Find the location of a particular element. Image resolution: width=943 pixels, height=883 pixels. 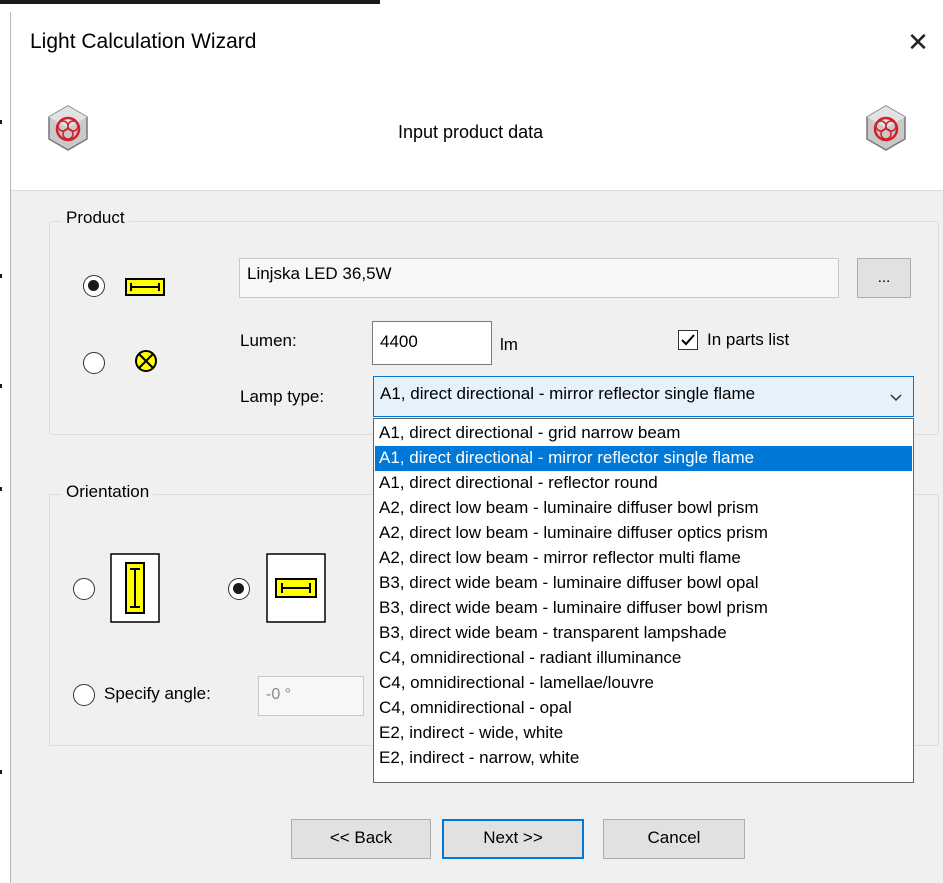

background-window-left is located at coordinates (5, 447).